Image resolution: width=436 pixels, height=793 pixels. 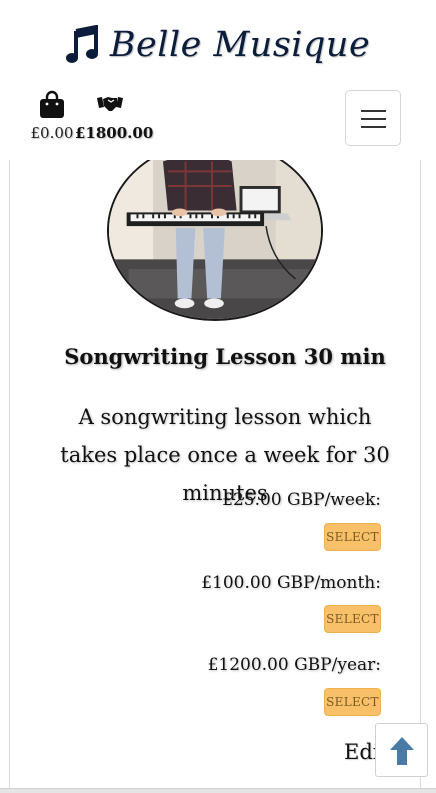 What do you see at coordinates (294, 665) in the screenshot?
I see `plan-price-yearly: £1200.00 GBP/year:` at bounding box center [294, 665].